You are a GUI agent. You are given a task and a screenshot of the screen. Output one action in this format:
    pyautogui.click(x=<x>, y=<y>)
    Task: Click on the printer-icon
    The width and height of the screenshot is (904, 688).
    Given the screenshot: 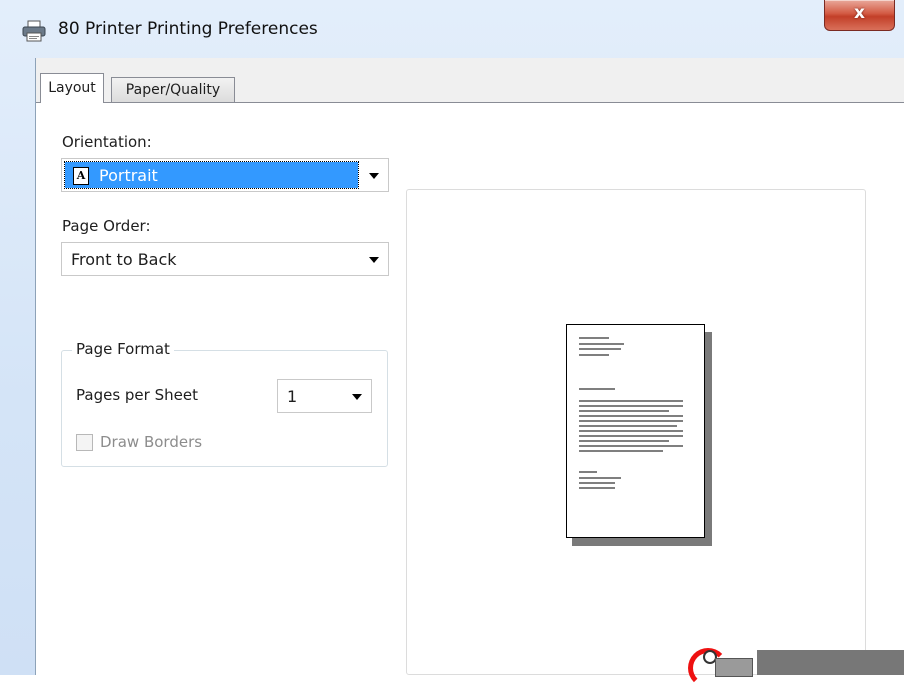 What is the action you would take?
    pyautogui.click(x=34, y=31)
    